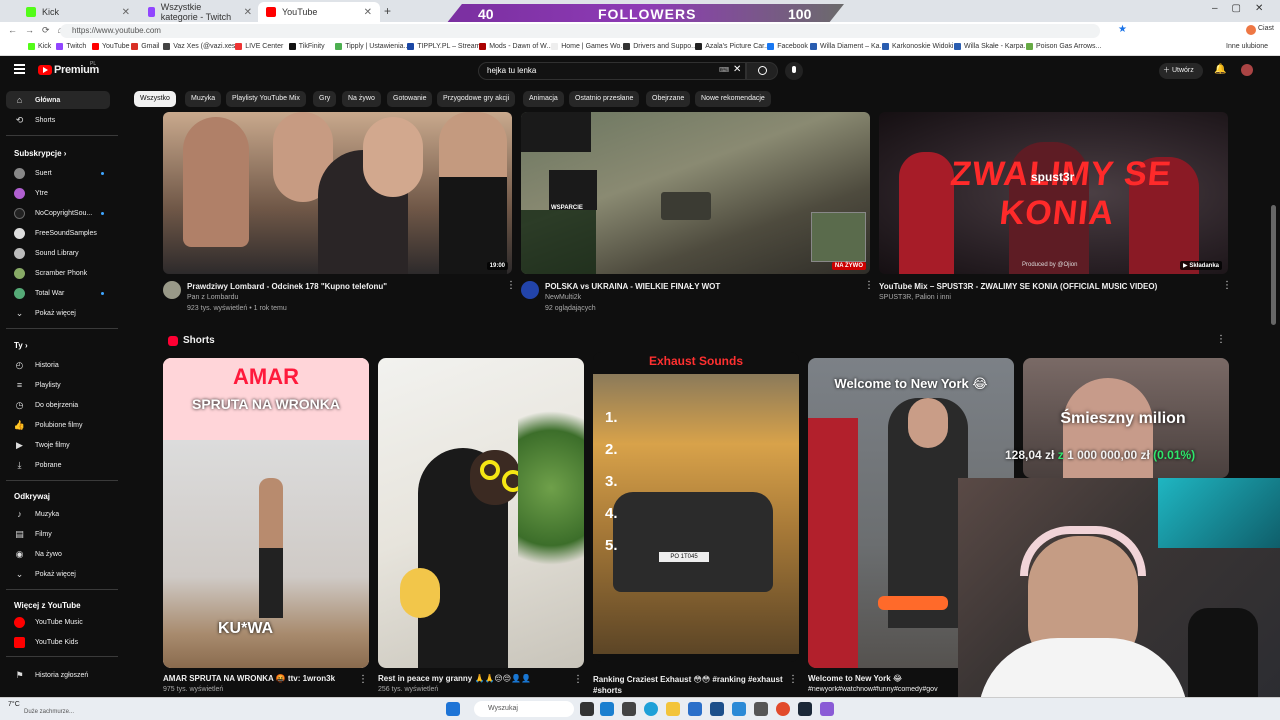 This screenshot has height=720, width=1280. I want to click on short-title: Rest in peace my granny 🙏🙏😔😔👤👤, so click(473, 678).